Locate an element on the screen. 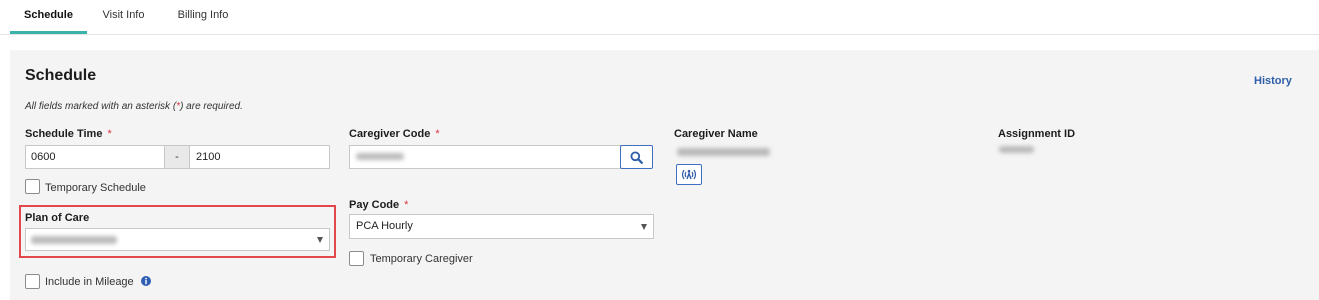  schedule-time-label: Schedule Time * is located at coordinates (68, 134).